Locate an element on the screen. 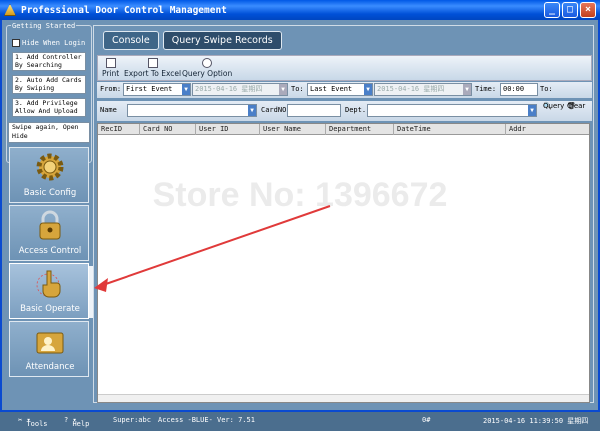  to-date-picker: 2015-04-16 星期四 ▼ is located at coordinates (423, 89).